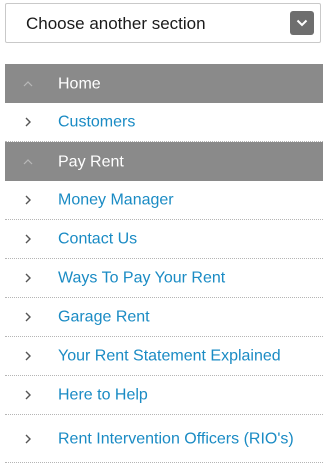 Image resolution: width=323 pixels, height=469 pixels. I want to click on nav-item-label: Here to Help, so click(103, 395).